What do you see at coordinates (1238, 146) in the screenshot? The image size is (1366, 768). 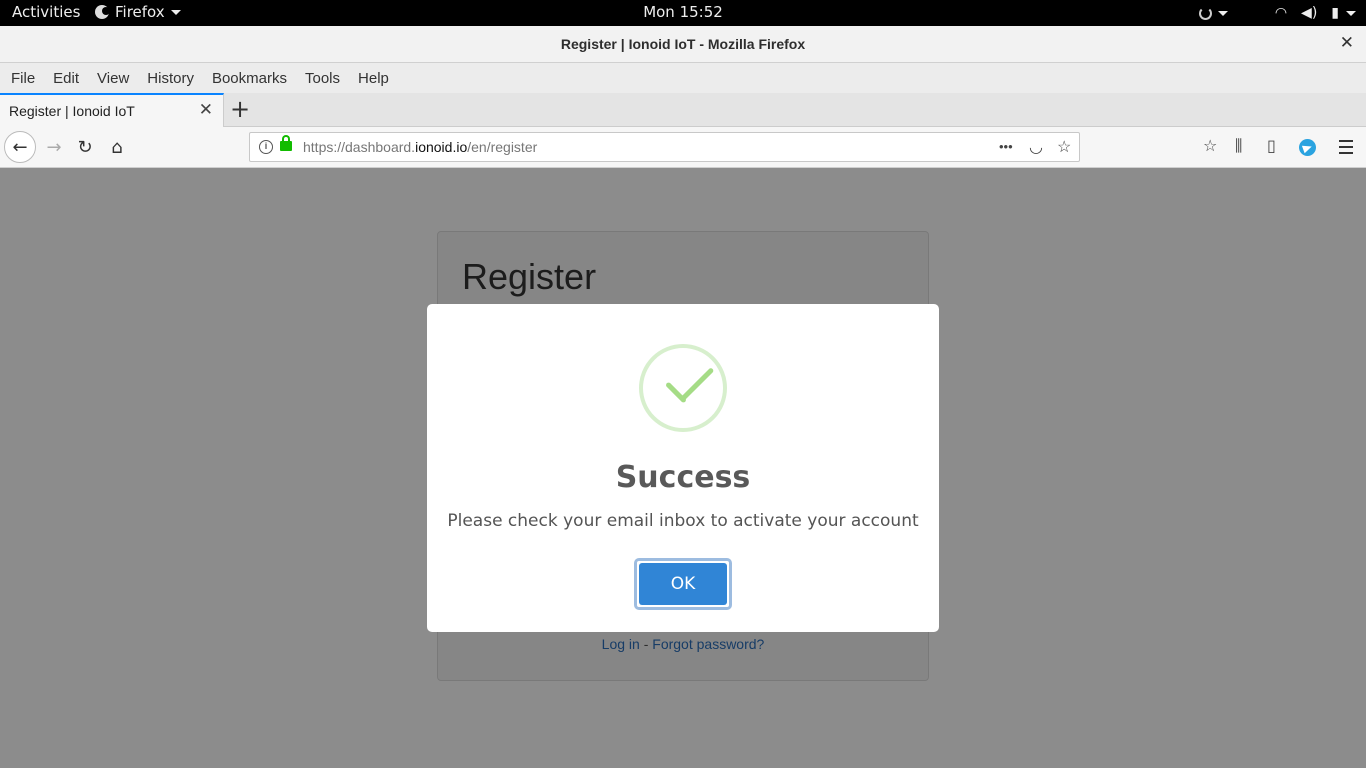 I see `library-icon: ⫼` at bounding box center [1238, 146].